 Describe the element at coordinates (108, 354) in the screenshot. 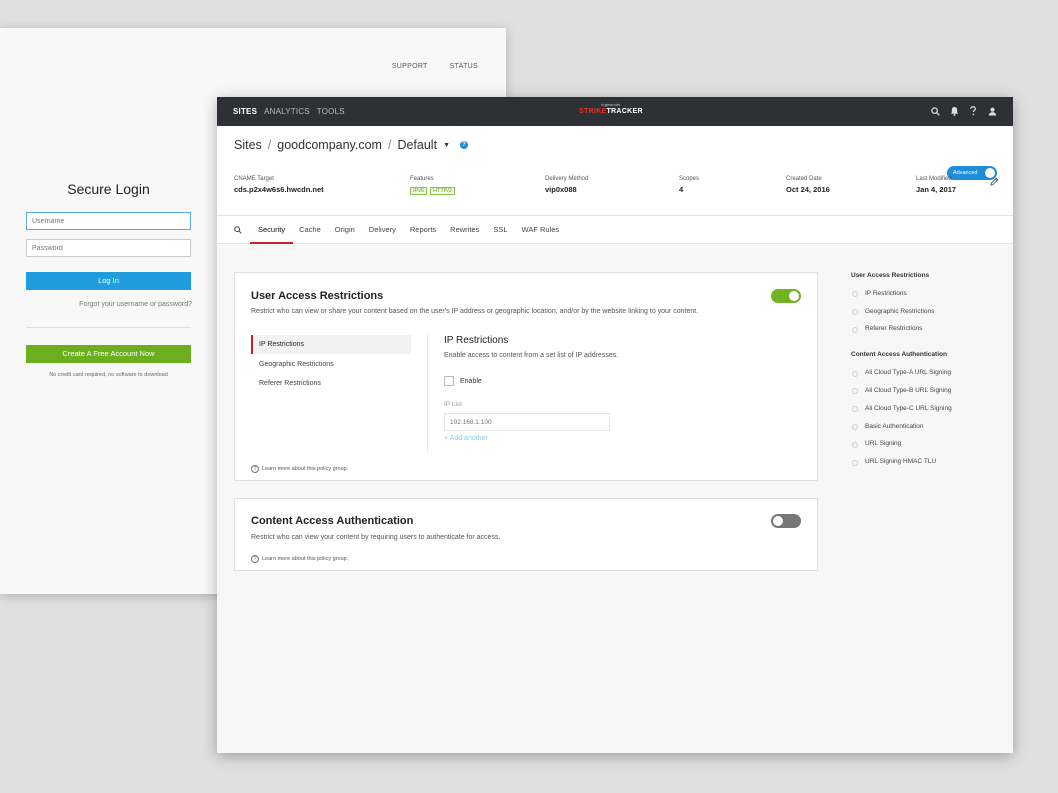

I see `create-account-button: Create A Free Account Now` at that location.